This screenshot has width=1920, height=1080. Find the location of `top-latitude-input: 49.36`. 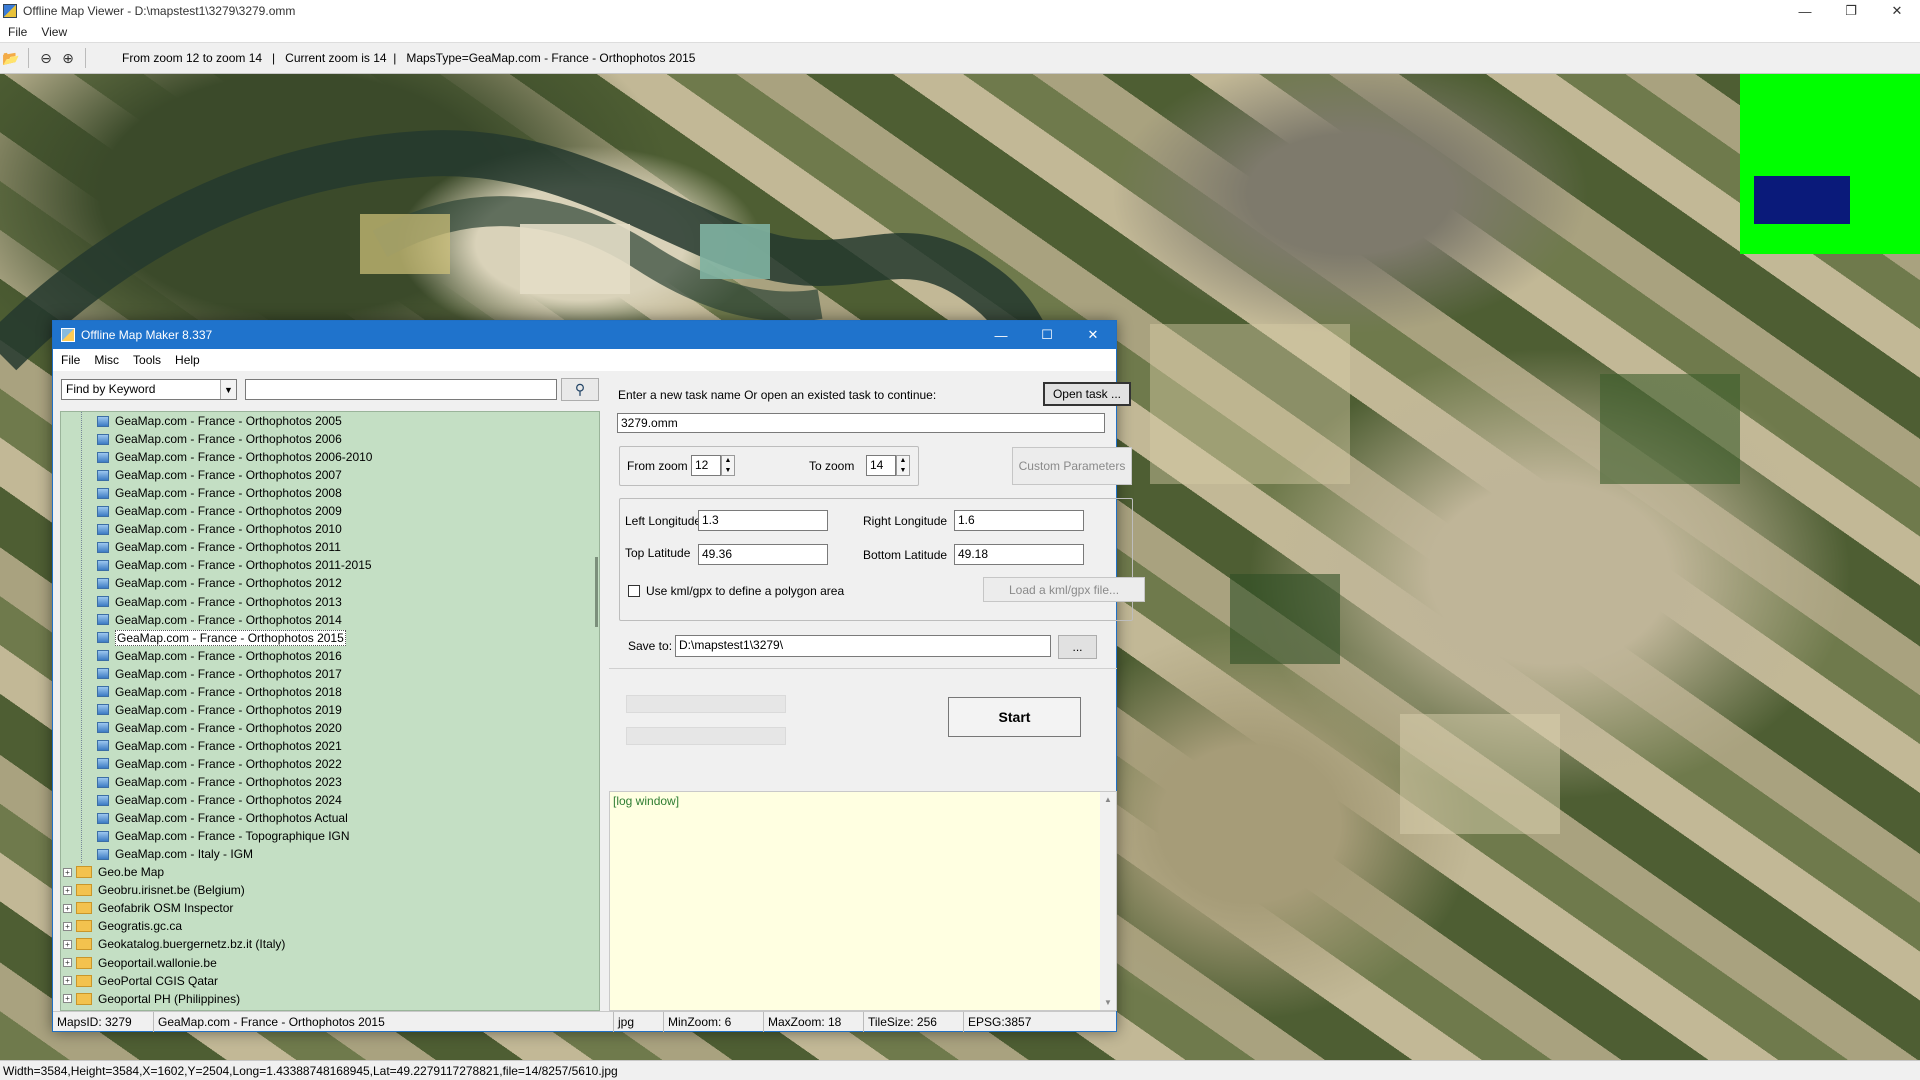

top-latitude-input: 49.36 is located at coordinates (763, 554).